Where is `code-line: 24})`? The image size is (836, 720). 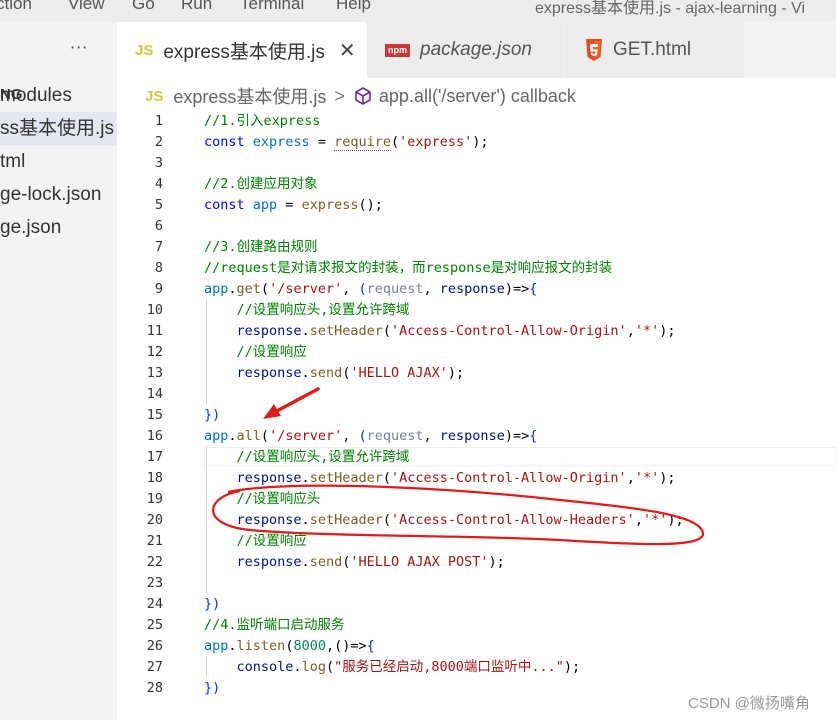
code-line: 24}) is located at coordinates (476, 604).